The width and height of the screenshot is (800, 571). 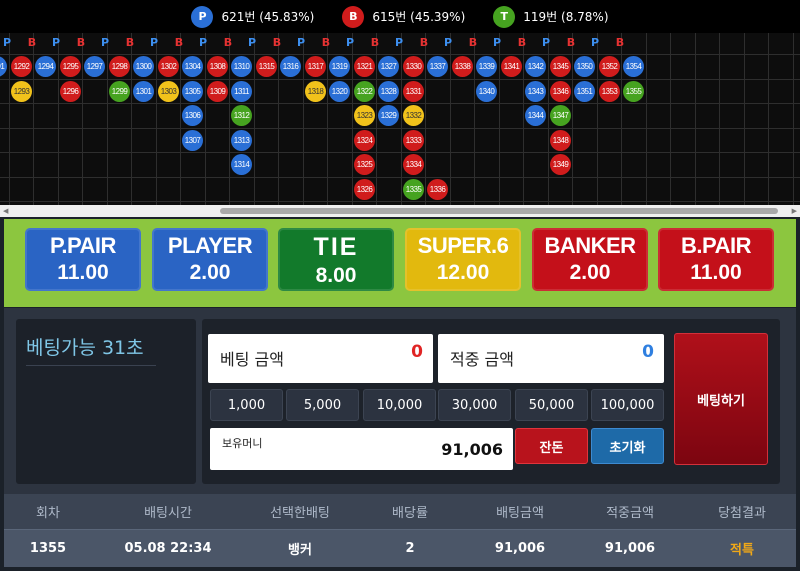 What do you see at coordinates (143, 66) in the screenshot?
I see `road-ball: 1300` at bounding box center [143, 66].